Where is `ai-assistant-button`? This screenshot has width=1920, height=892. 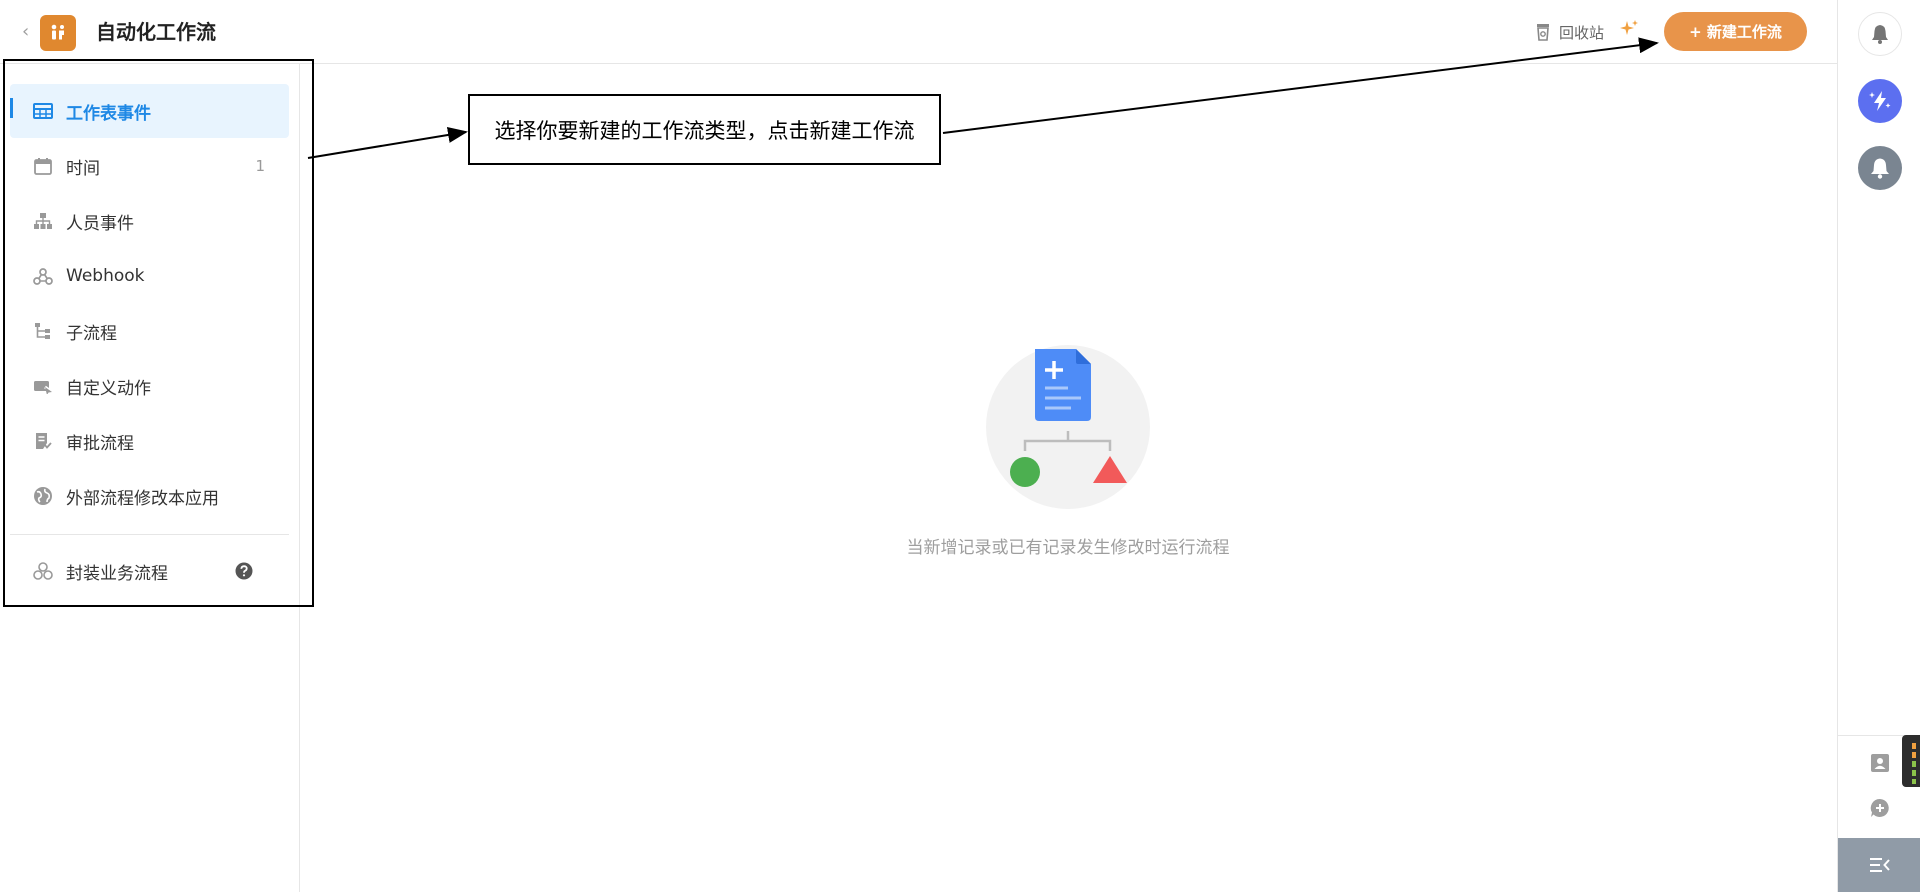
ai-assistant-button is located at coordinates (1880, 101).